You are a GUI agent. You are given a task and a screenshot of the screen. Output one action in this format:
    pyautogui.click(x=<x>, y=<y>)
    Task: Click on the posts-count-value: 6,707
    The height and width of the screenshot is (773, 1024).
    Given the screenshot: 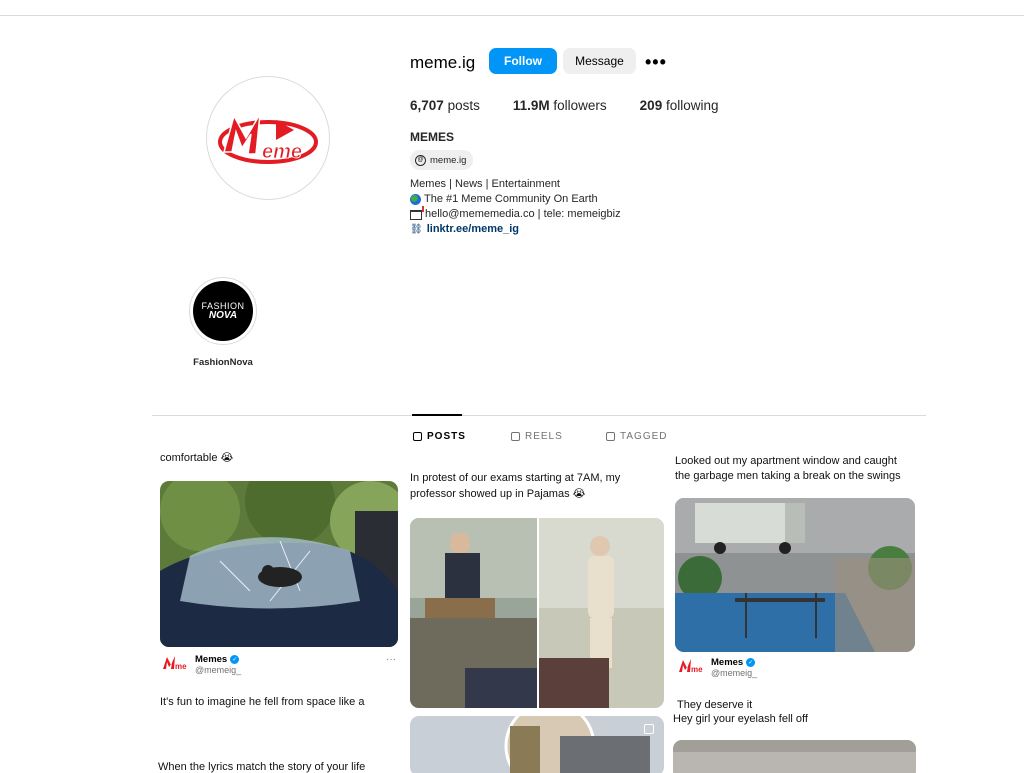 What is the action you would take?
    pyautogui.click(x=427, y=105)
    